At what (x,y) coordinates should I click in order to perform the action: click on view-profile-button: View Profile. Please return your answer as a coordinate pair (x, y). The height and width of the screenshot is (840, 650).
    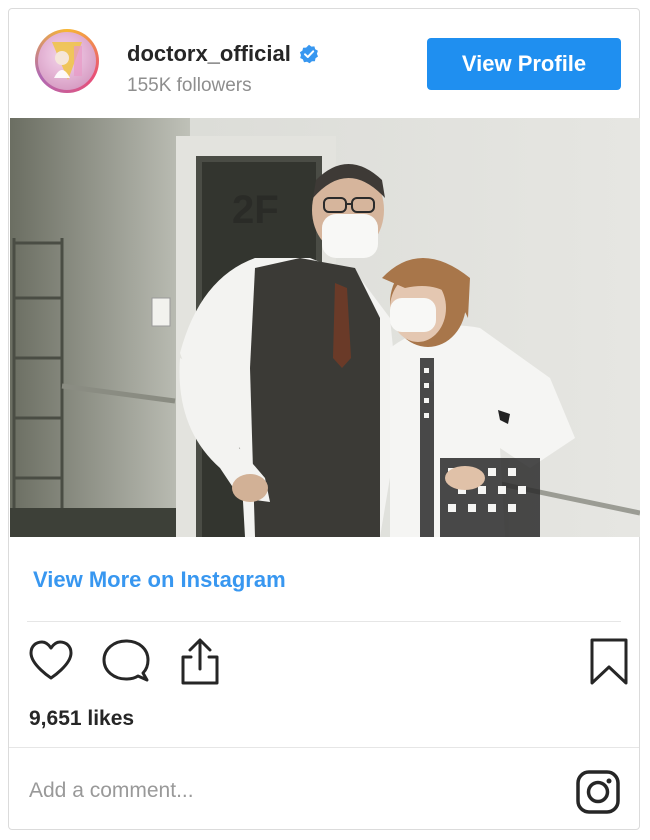
    Looking at the image, I should click on (524, 64).